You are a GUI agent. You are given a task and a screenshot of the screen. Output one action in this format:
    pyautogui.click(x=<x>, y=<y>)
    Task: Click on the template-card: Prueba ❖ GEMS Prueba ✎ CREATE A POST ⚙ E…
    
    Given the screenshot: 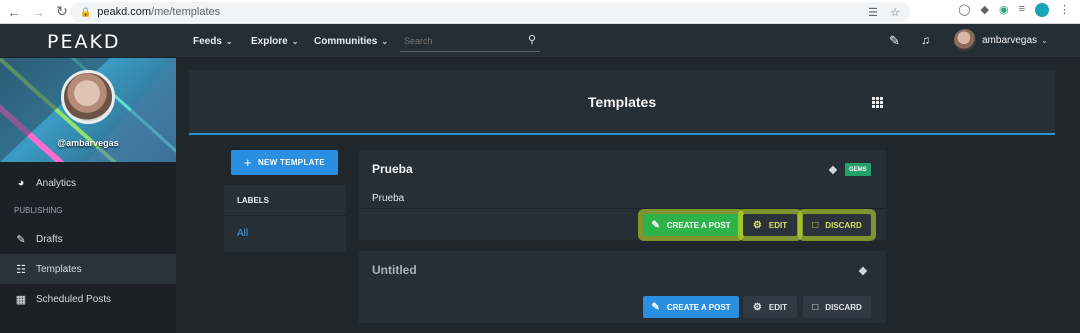 What is the action you would take?
    pyautogui.click(x=622, y=195)
    